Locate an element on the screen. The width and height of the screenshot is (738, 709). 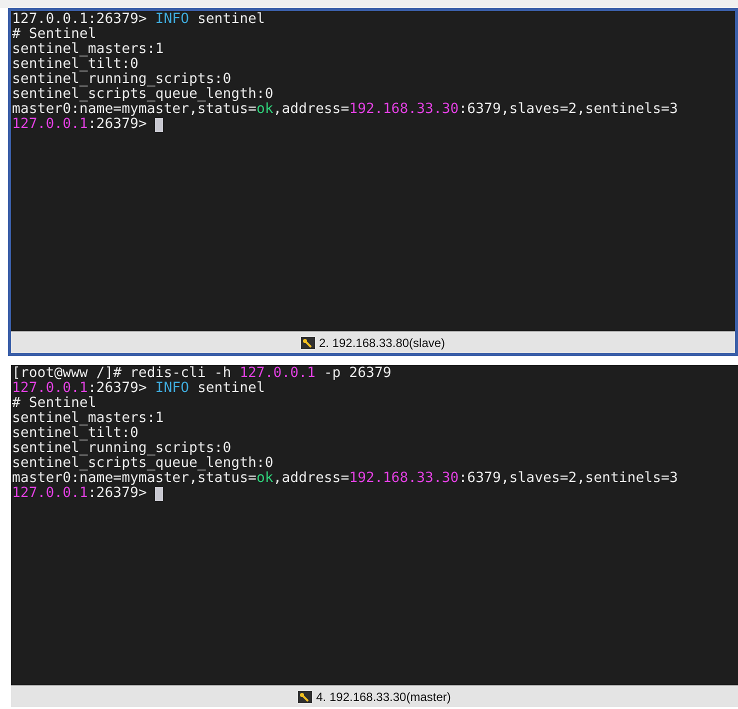
pane-title: 4. 192.168.33.30(master) is located at coordinates (383, 697).